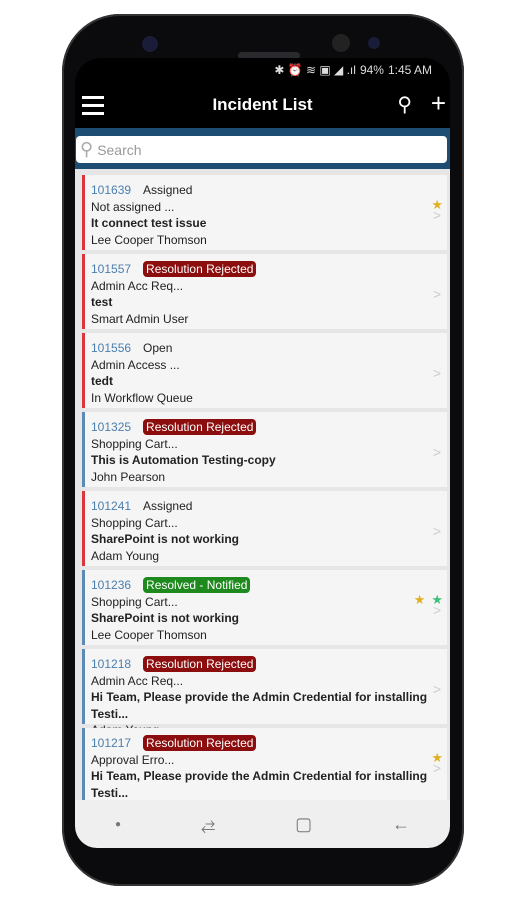  What do you see at coordinates (303, 824) in the screenshot?
I see `home-icon: ▢` at bounding box center [303, 824].